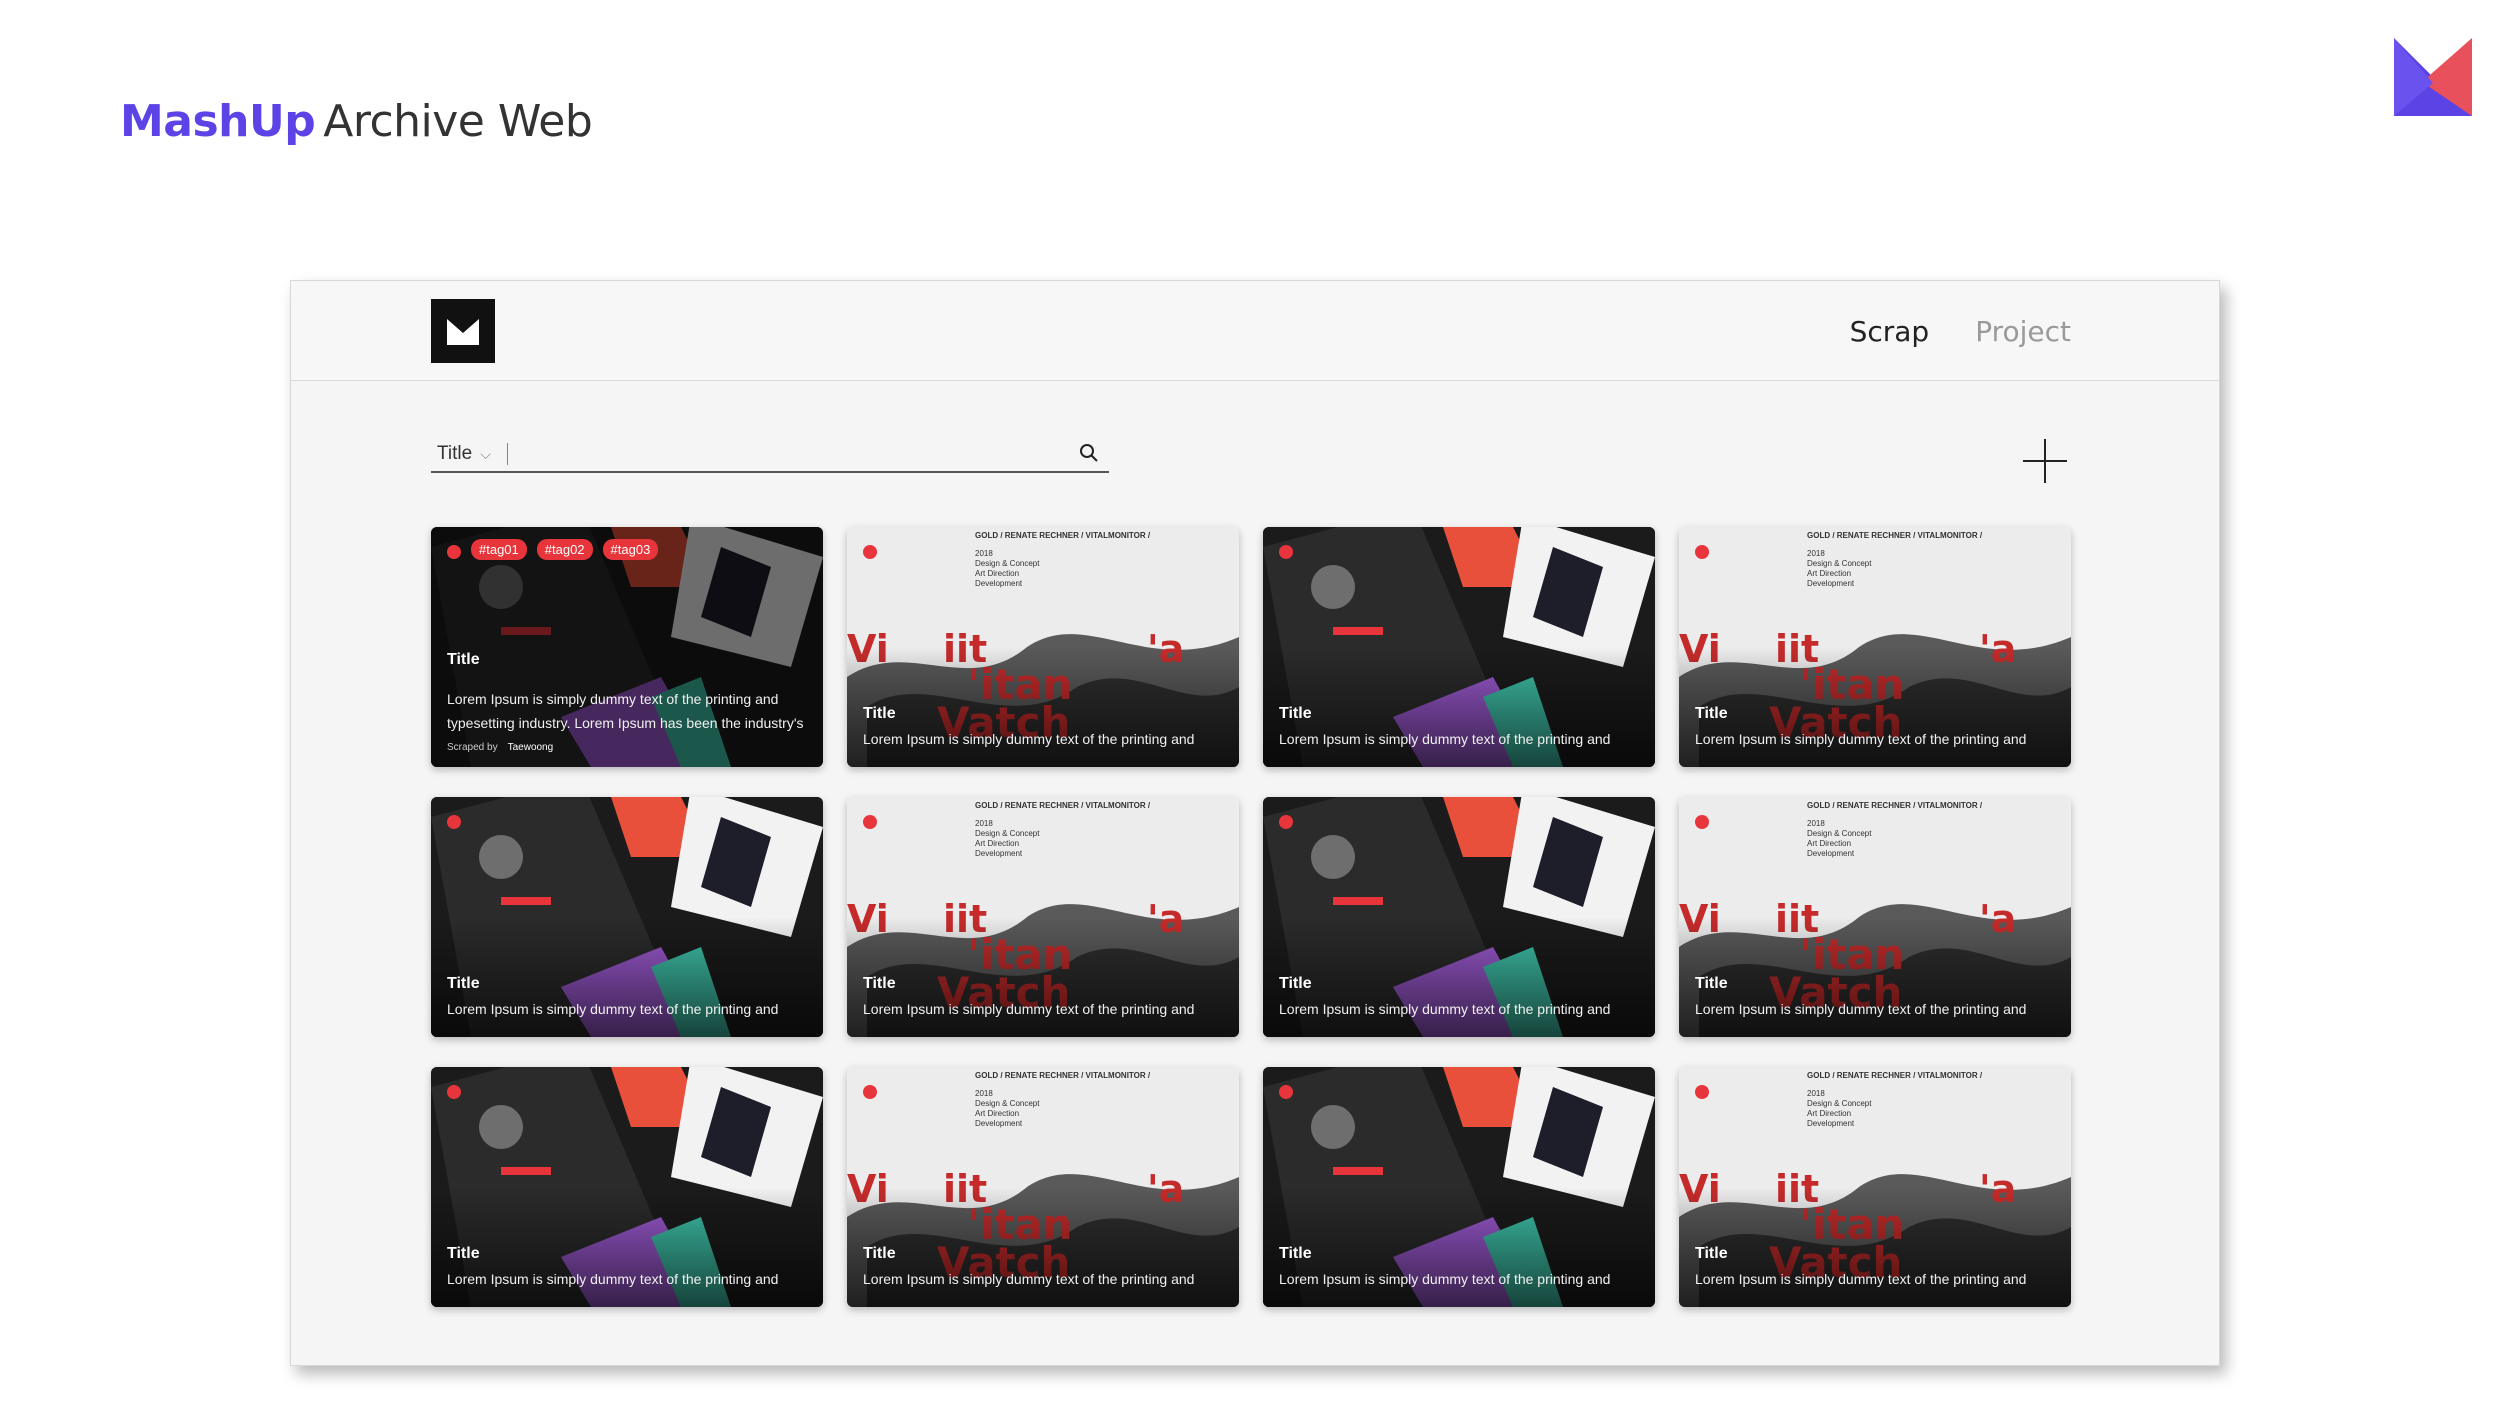 The image size is (2495, 1404). What do you see at coordinates (785, 455) in the screenshot?
I see `search-input` at bounding box center [785, 455].